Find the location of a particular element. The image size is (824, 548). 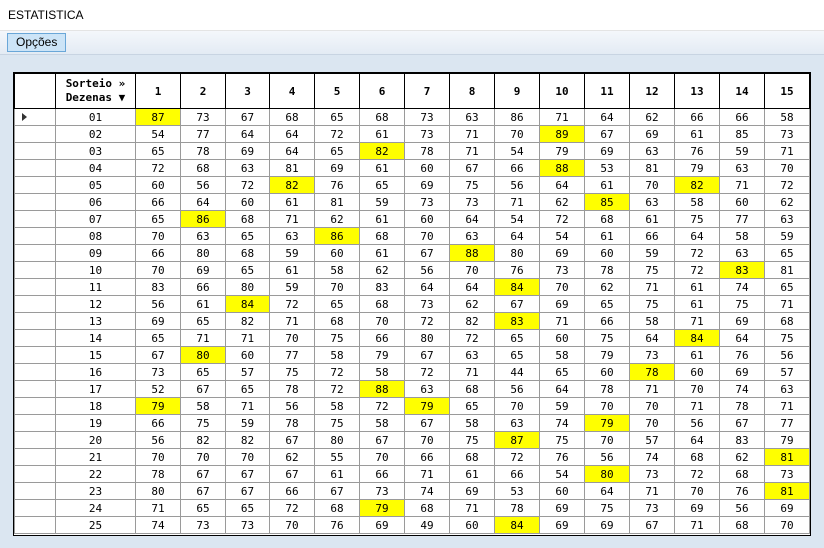

table-row: 04 72 68 63 81 69 61 60 67 66 88 53 81 79 63 70 is located at coordinates (412, 168).